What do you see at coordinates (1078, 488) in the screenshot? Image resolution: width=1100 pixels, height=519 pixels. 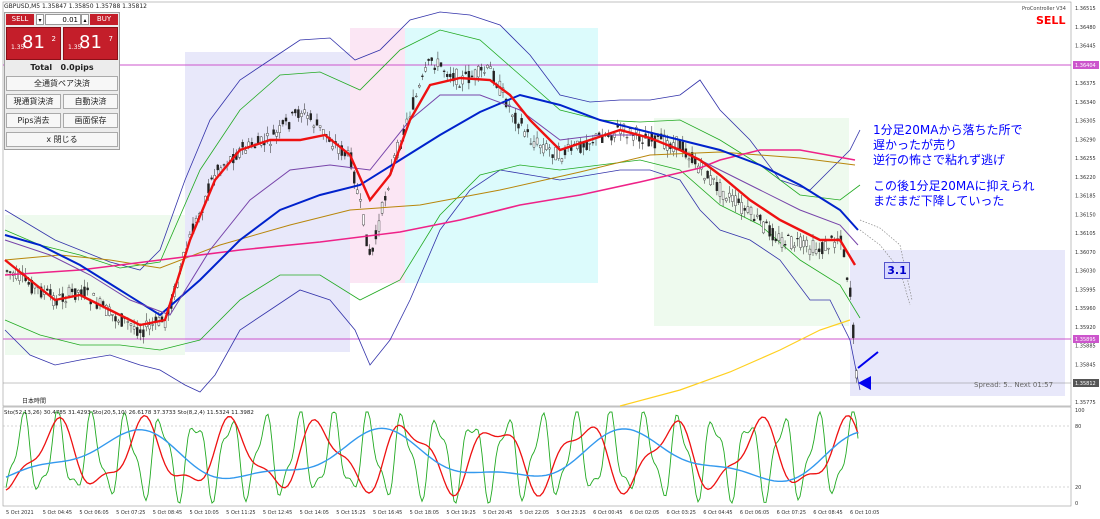 I see `svg-text: 20` at bounding box center [1078, 488].